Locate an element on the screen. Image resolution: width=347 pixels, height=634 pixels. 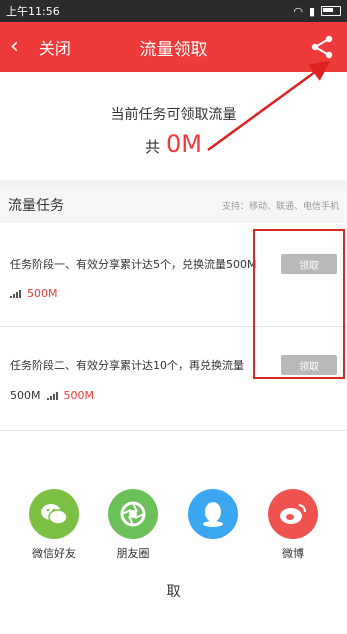
battery-icon is located at coordinates (331, 11).